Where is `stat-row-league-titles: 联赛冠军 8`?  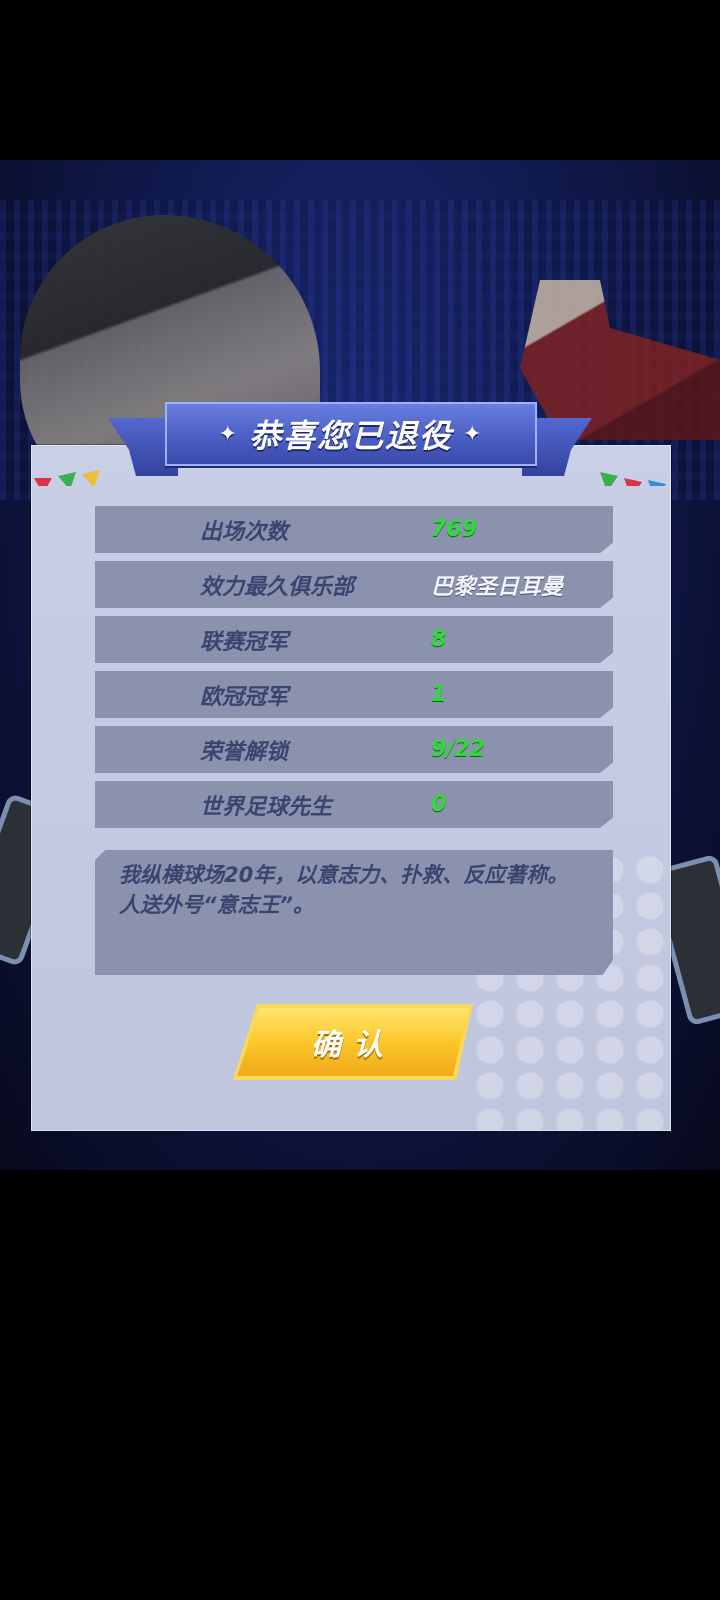 stat-row-league-titles: 联赛冠军 8 is located at coordinates (354, 639).